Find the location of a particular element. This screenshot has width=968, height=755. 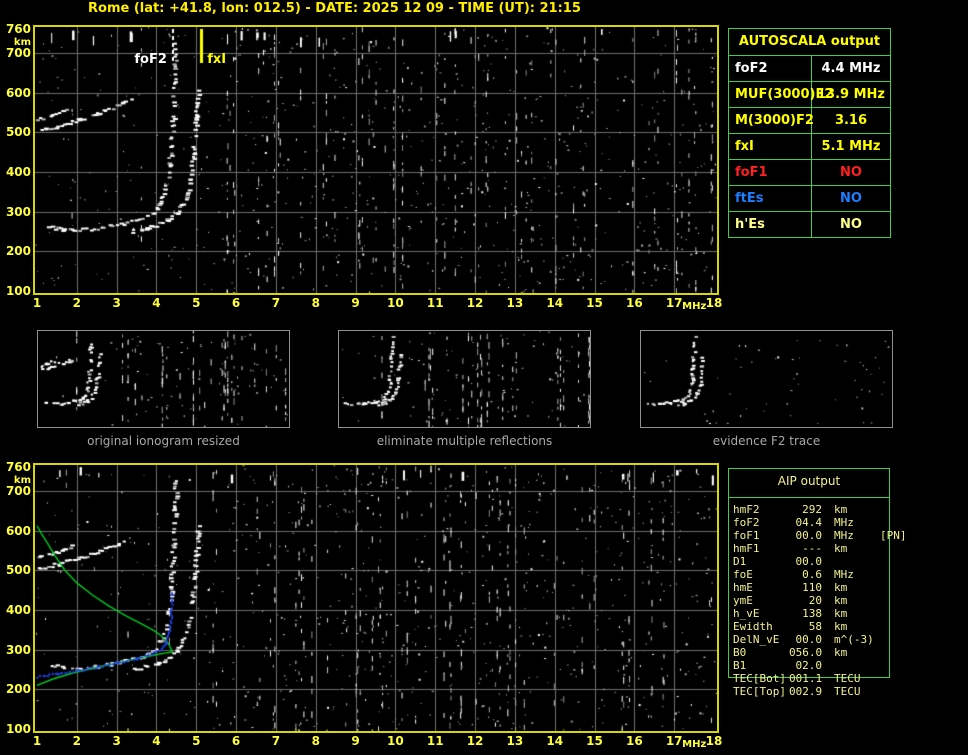

marker-label-foF2: foF2 is located at coordinates (150, 59).